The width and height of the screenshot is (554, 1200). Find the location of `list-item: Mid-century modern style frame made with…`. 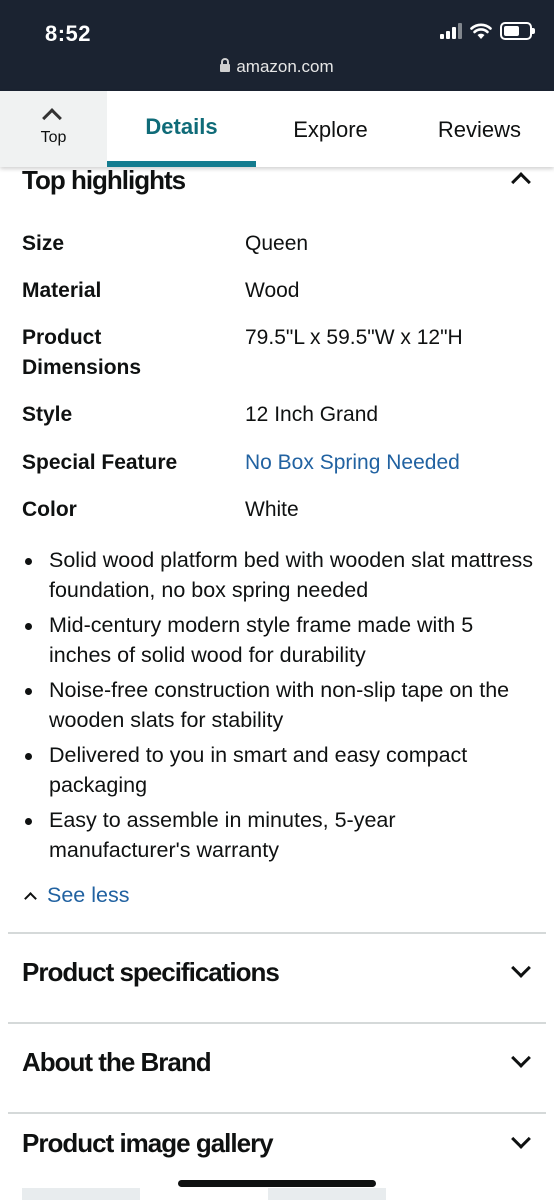

list-item: Mid-century modern style frame made with… is located at coordinates (279, 640).